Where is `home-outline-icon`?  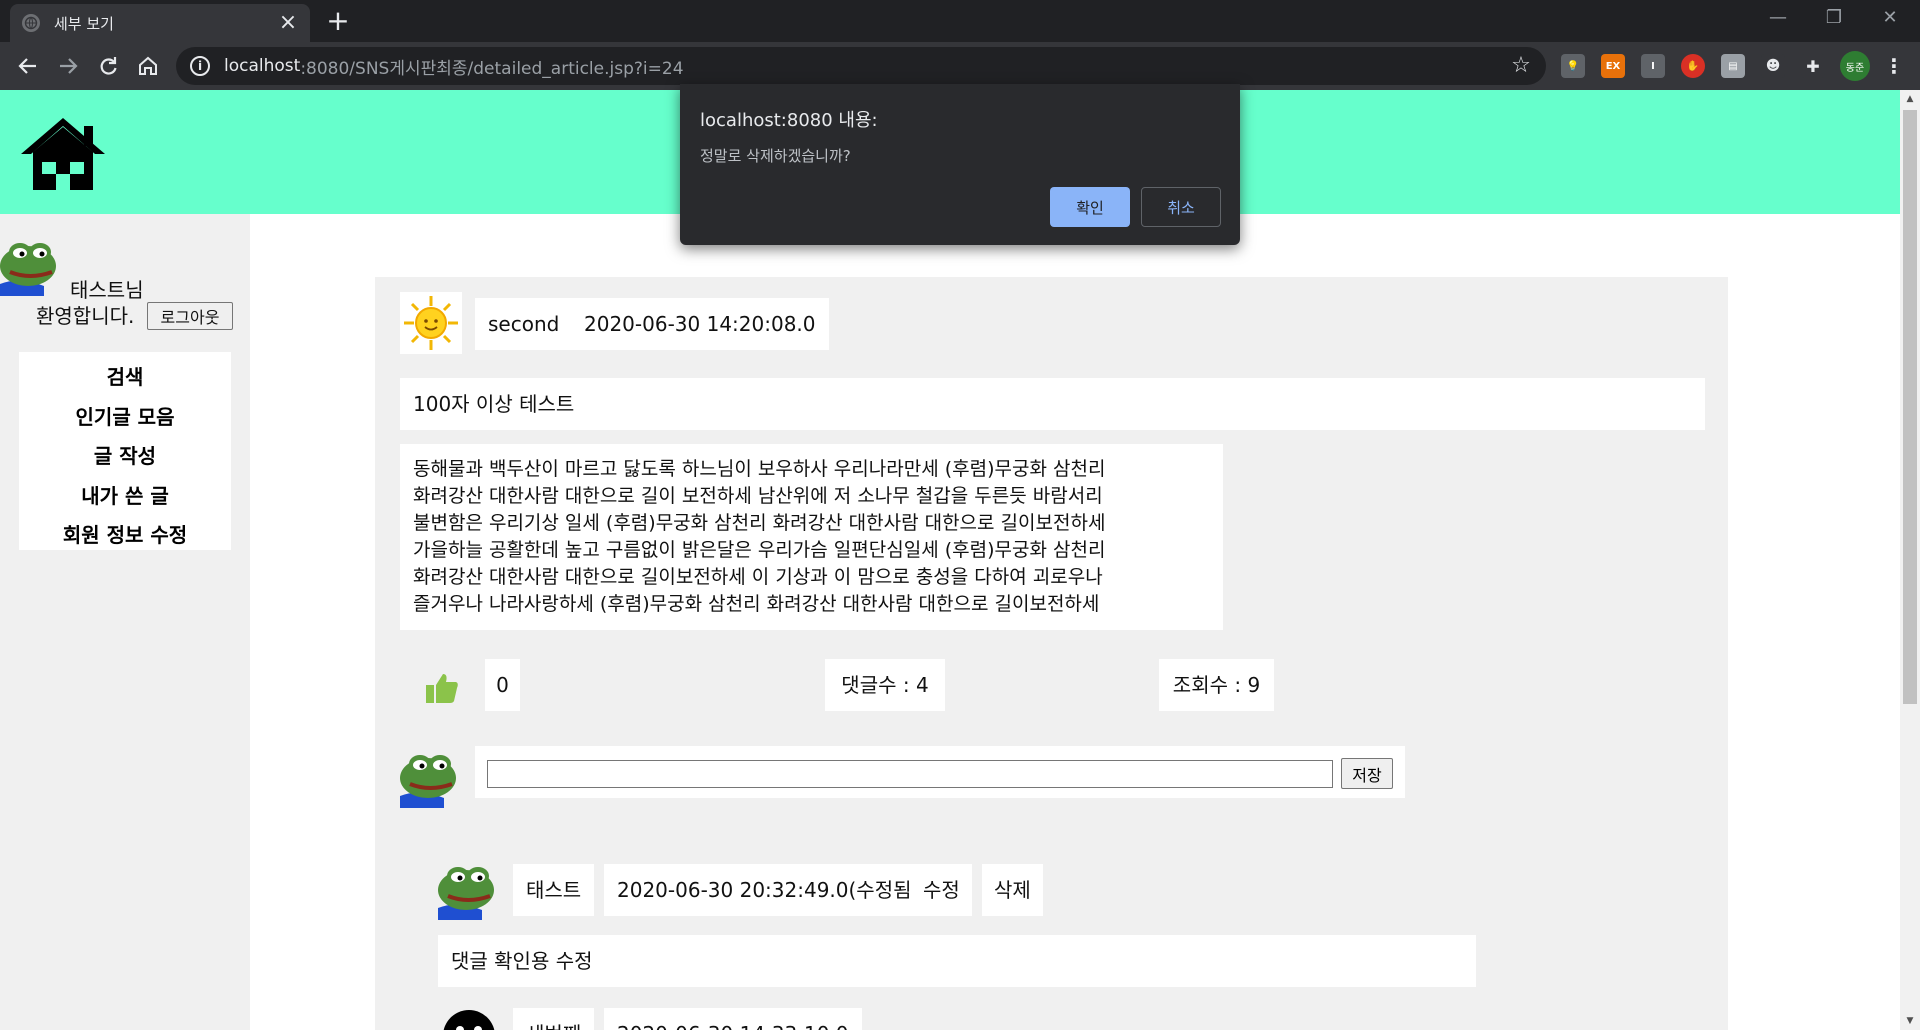
home-outline-icon is located at coordinates (148, 65).